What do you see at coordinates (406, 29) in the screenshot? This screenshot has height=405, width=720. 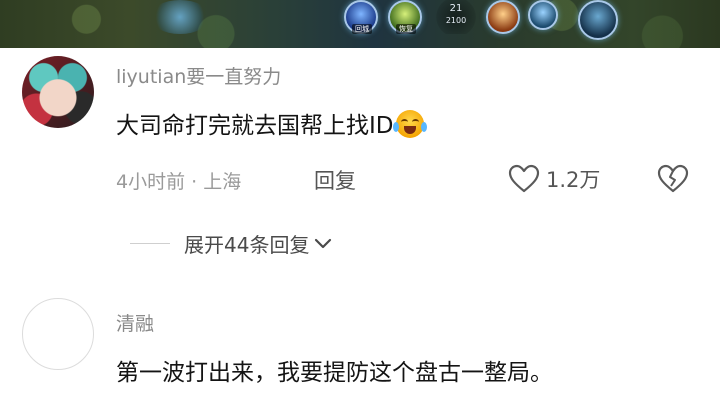 I see `skill-tag-heal: 恢复` at bounding box center [406, 29].